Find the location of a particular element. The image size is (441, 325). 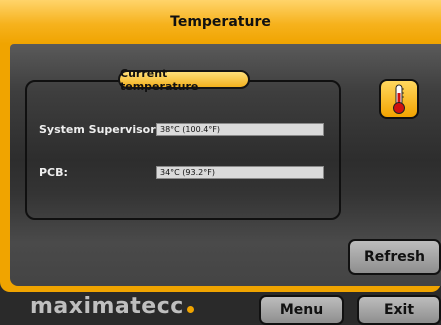

title-bar: Temperature is located at coordinates (220, 22).